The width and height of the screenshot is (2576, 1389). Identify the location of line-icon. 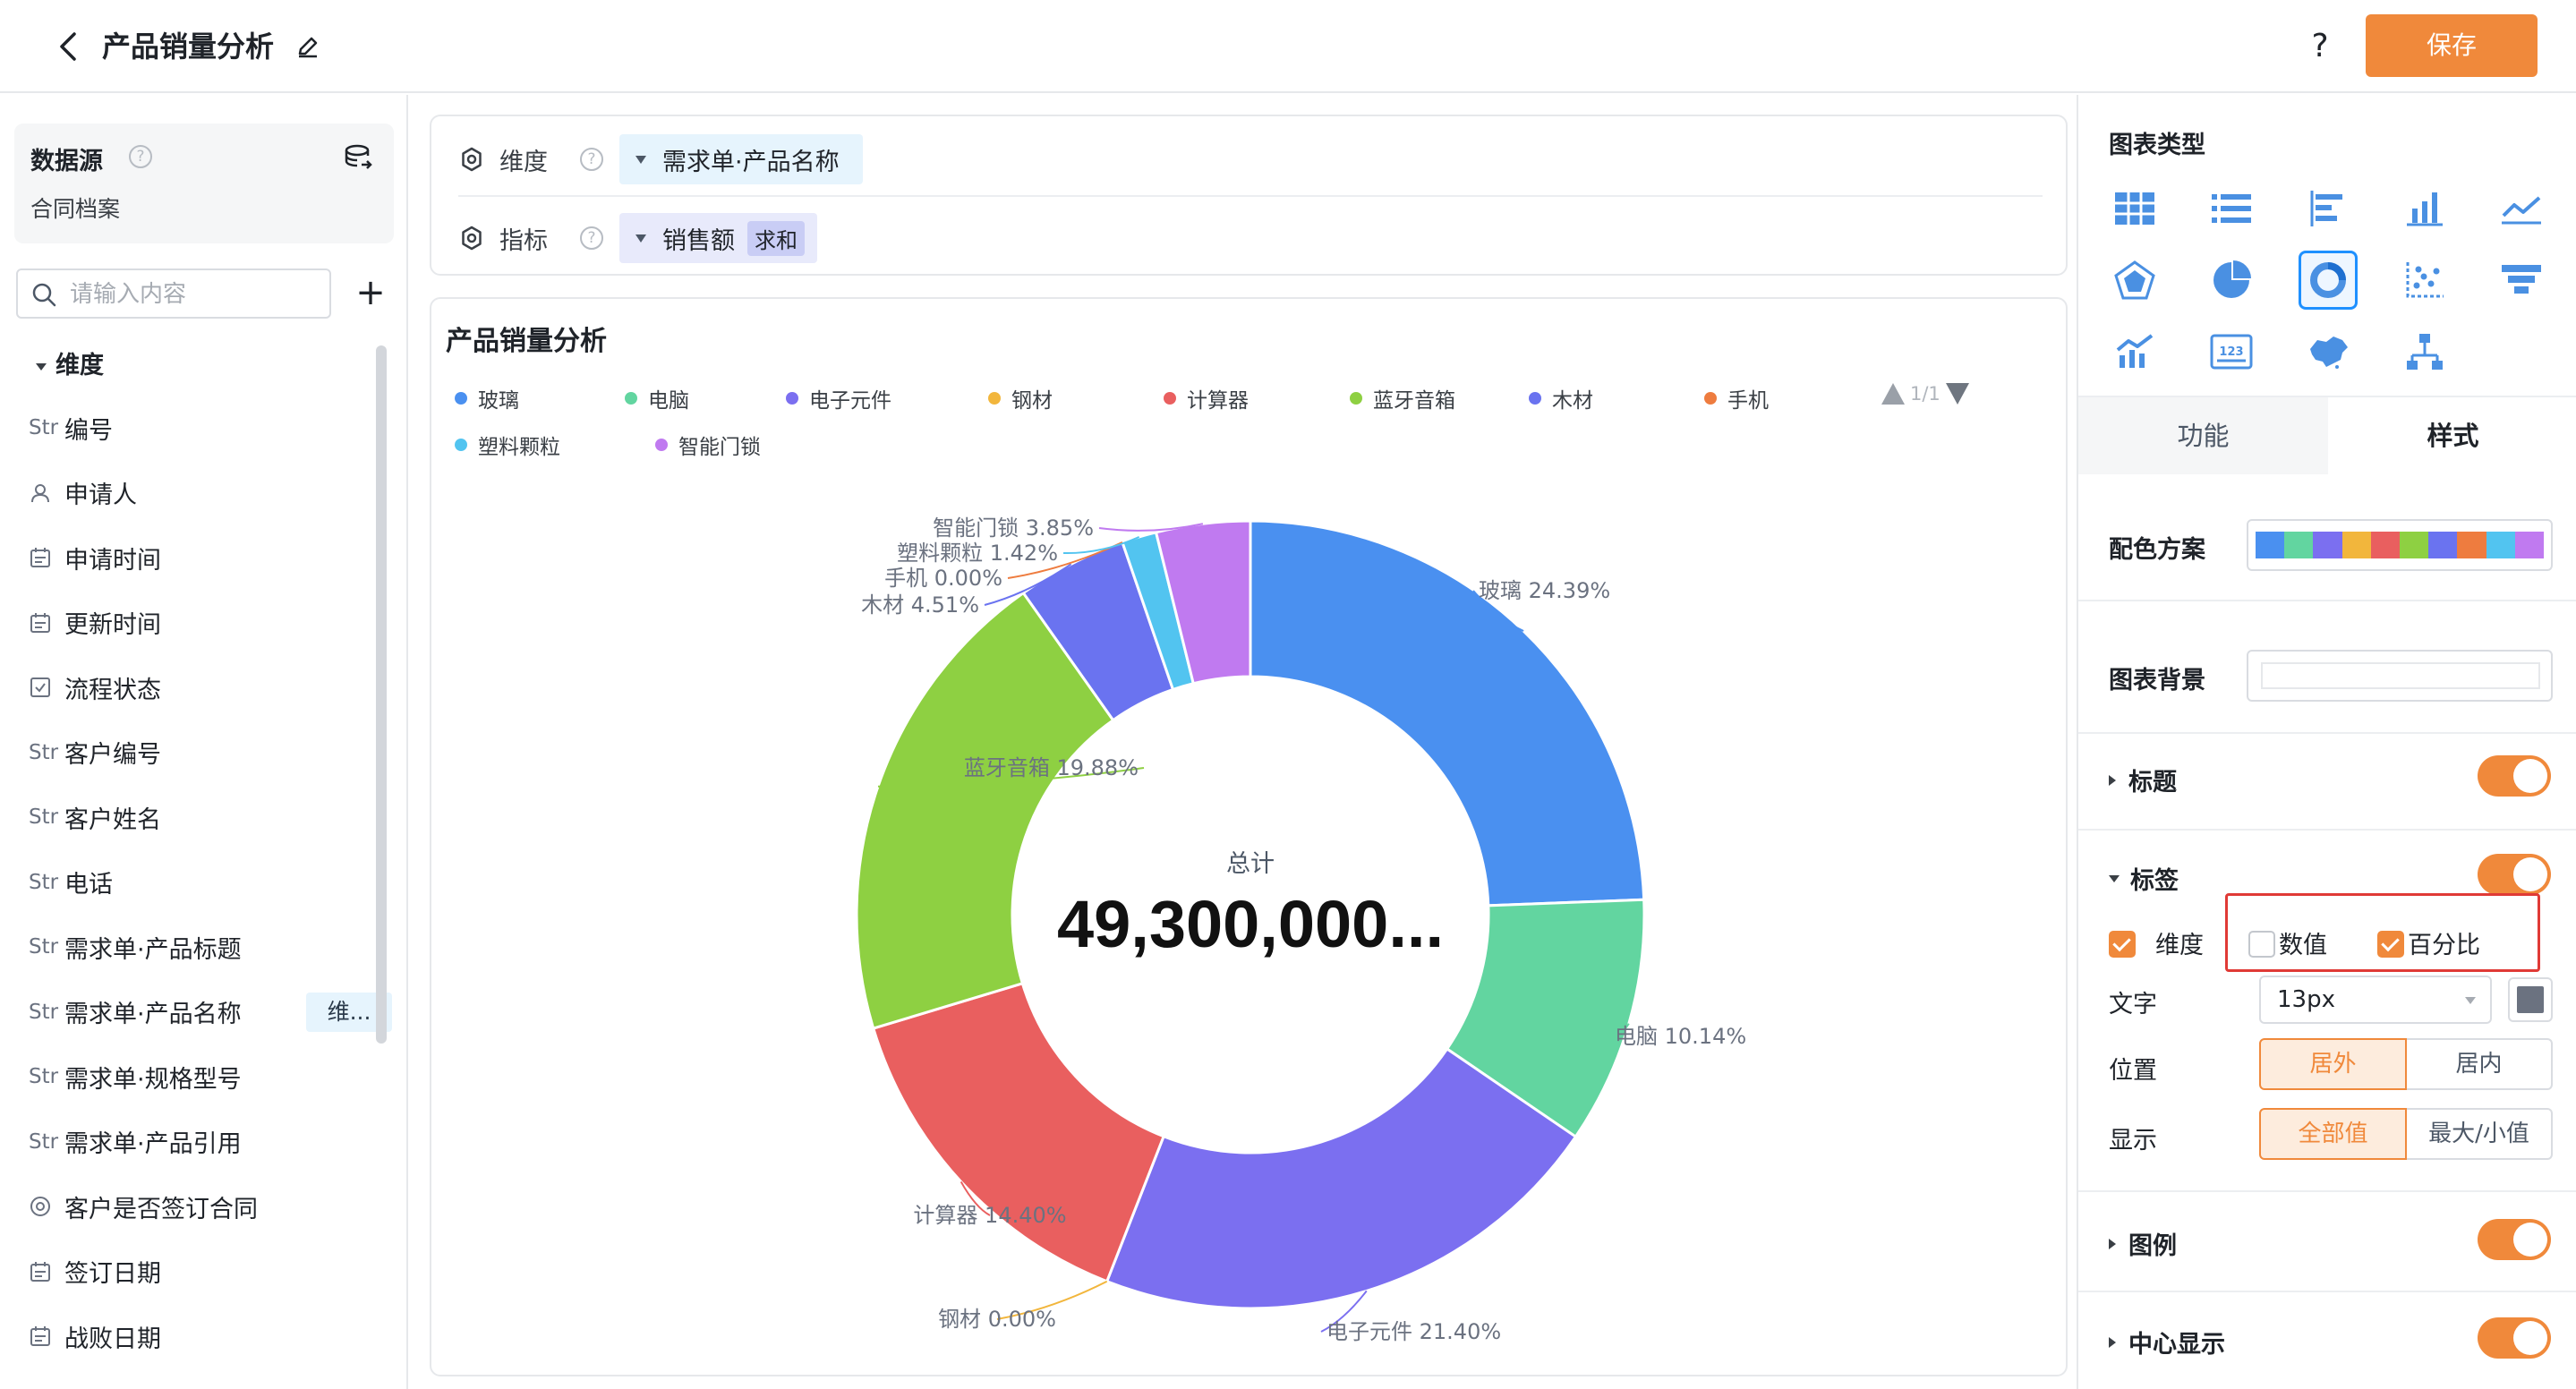
(2521, 208).